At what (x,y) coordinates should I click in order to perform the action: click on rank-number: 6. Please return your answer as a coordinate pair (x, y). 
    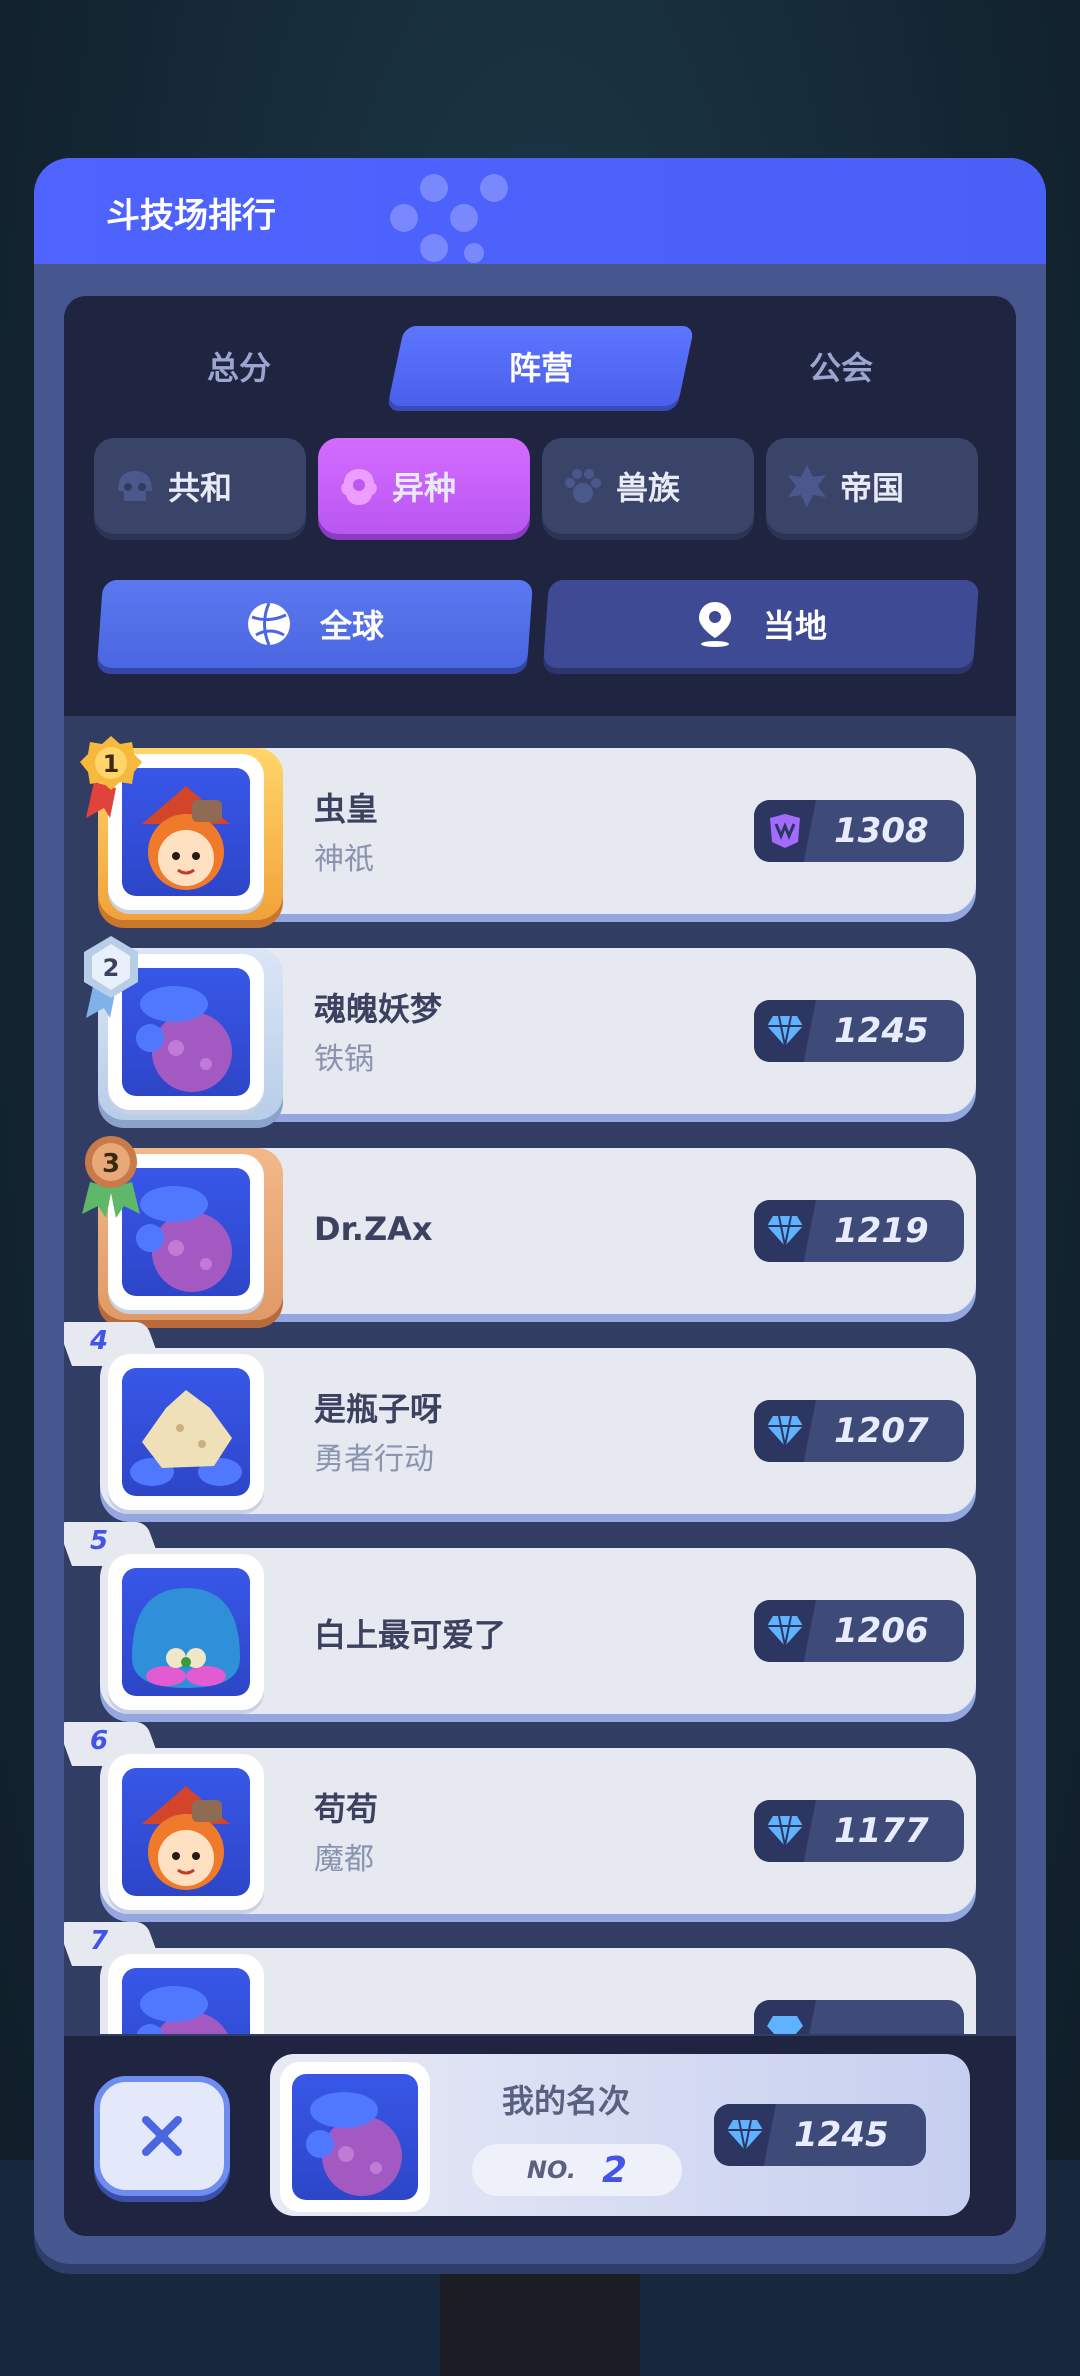
    Looking at the image, I should click on (99, 1741).